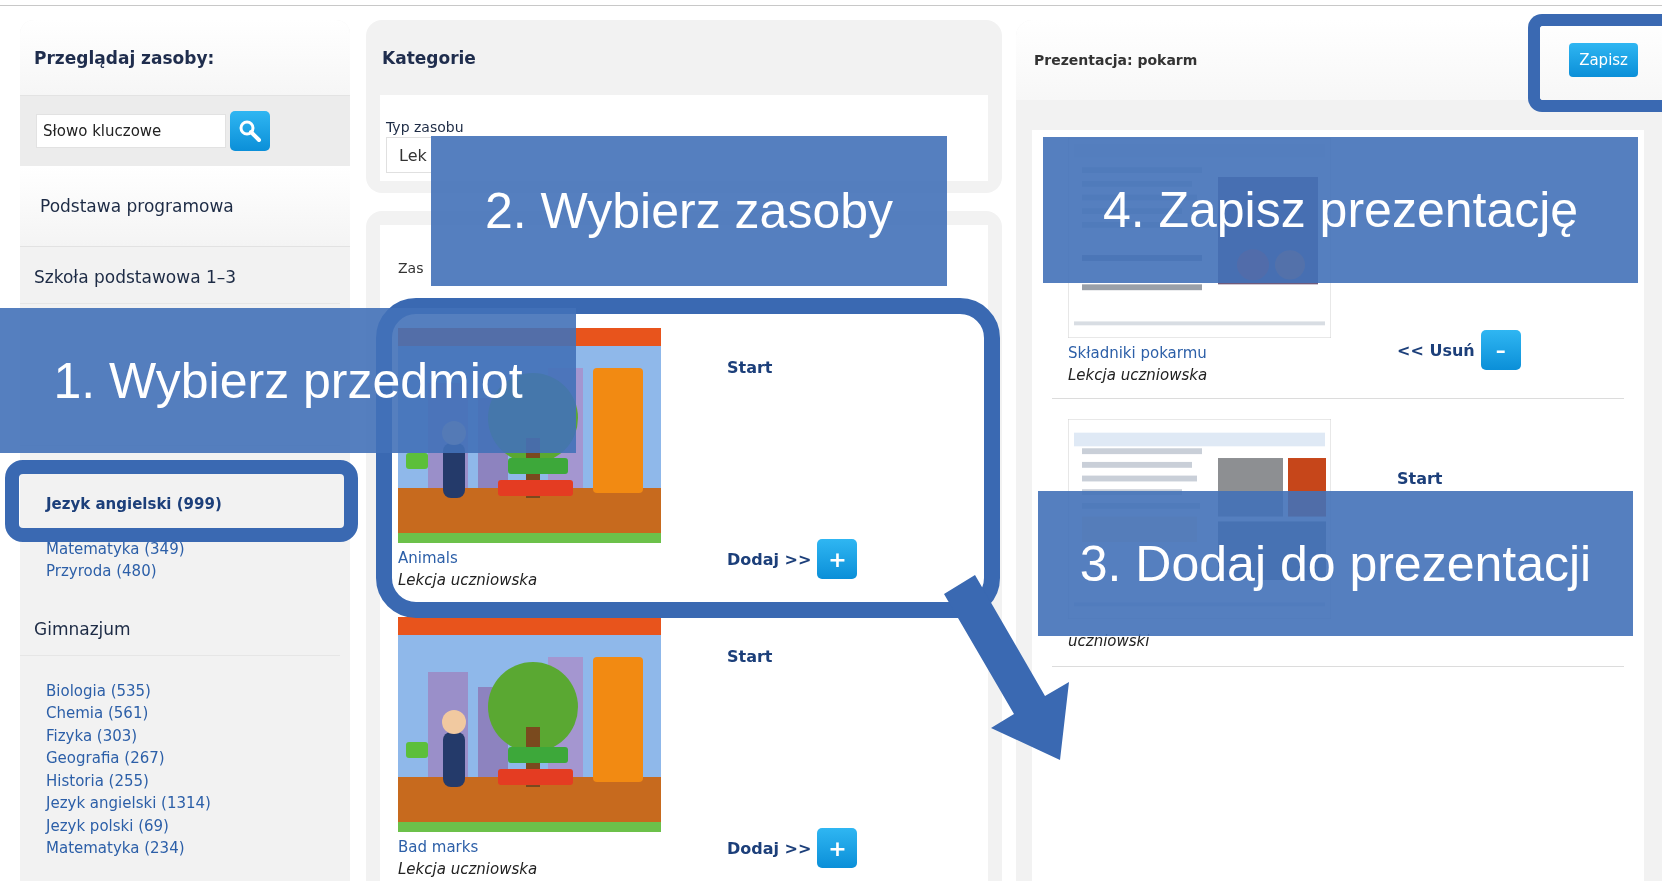 The width and height of the screenshot is (1662, 881). Describe the element at coordinates (115, 548) in the screenshot. I see `subject-link: Matematyka (349)` at that location.